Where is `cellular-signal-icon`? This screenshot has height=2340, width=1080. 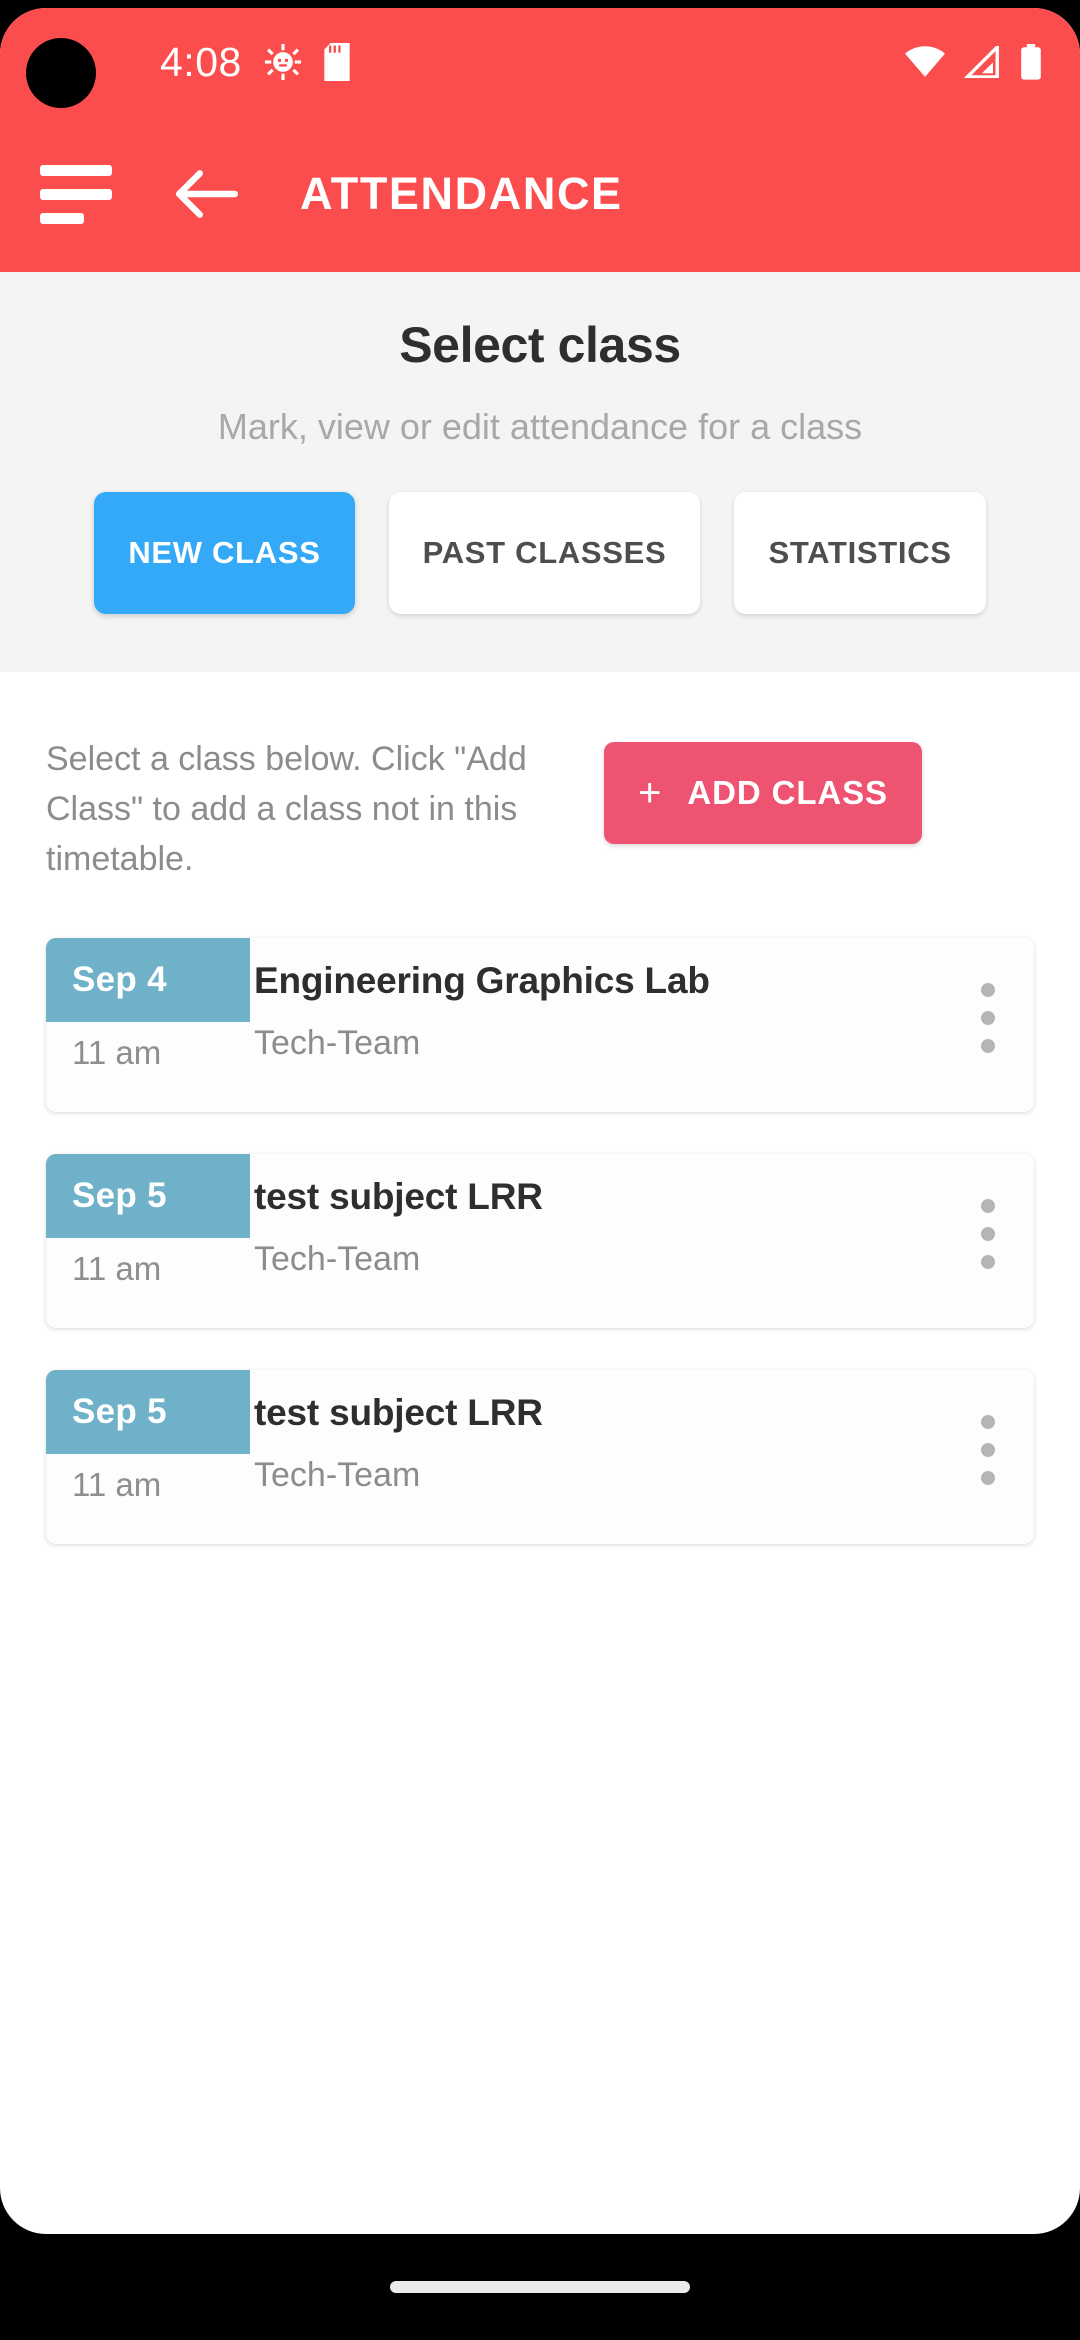
cellular-signal-icon is located at coordinates (983, 62).